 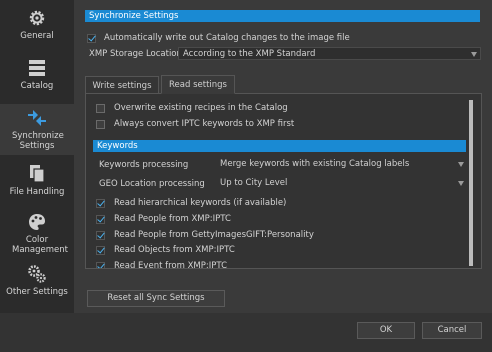 I want to click on auto-write-checkbox, so click(x=91, y=38).